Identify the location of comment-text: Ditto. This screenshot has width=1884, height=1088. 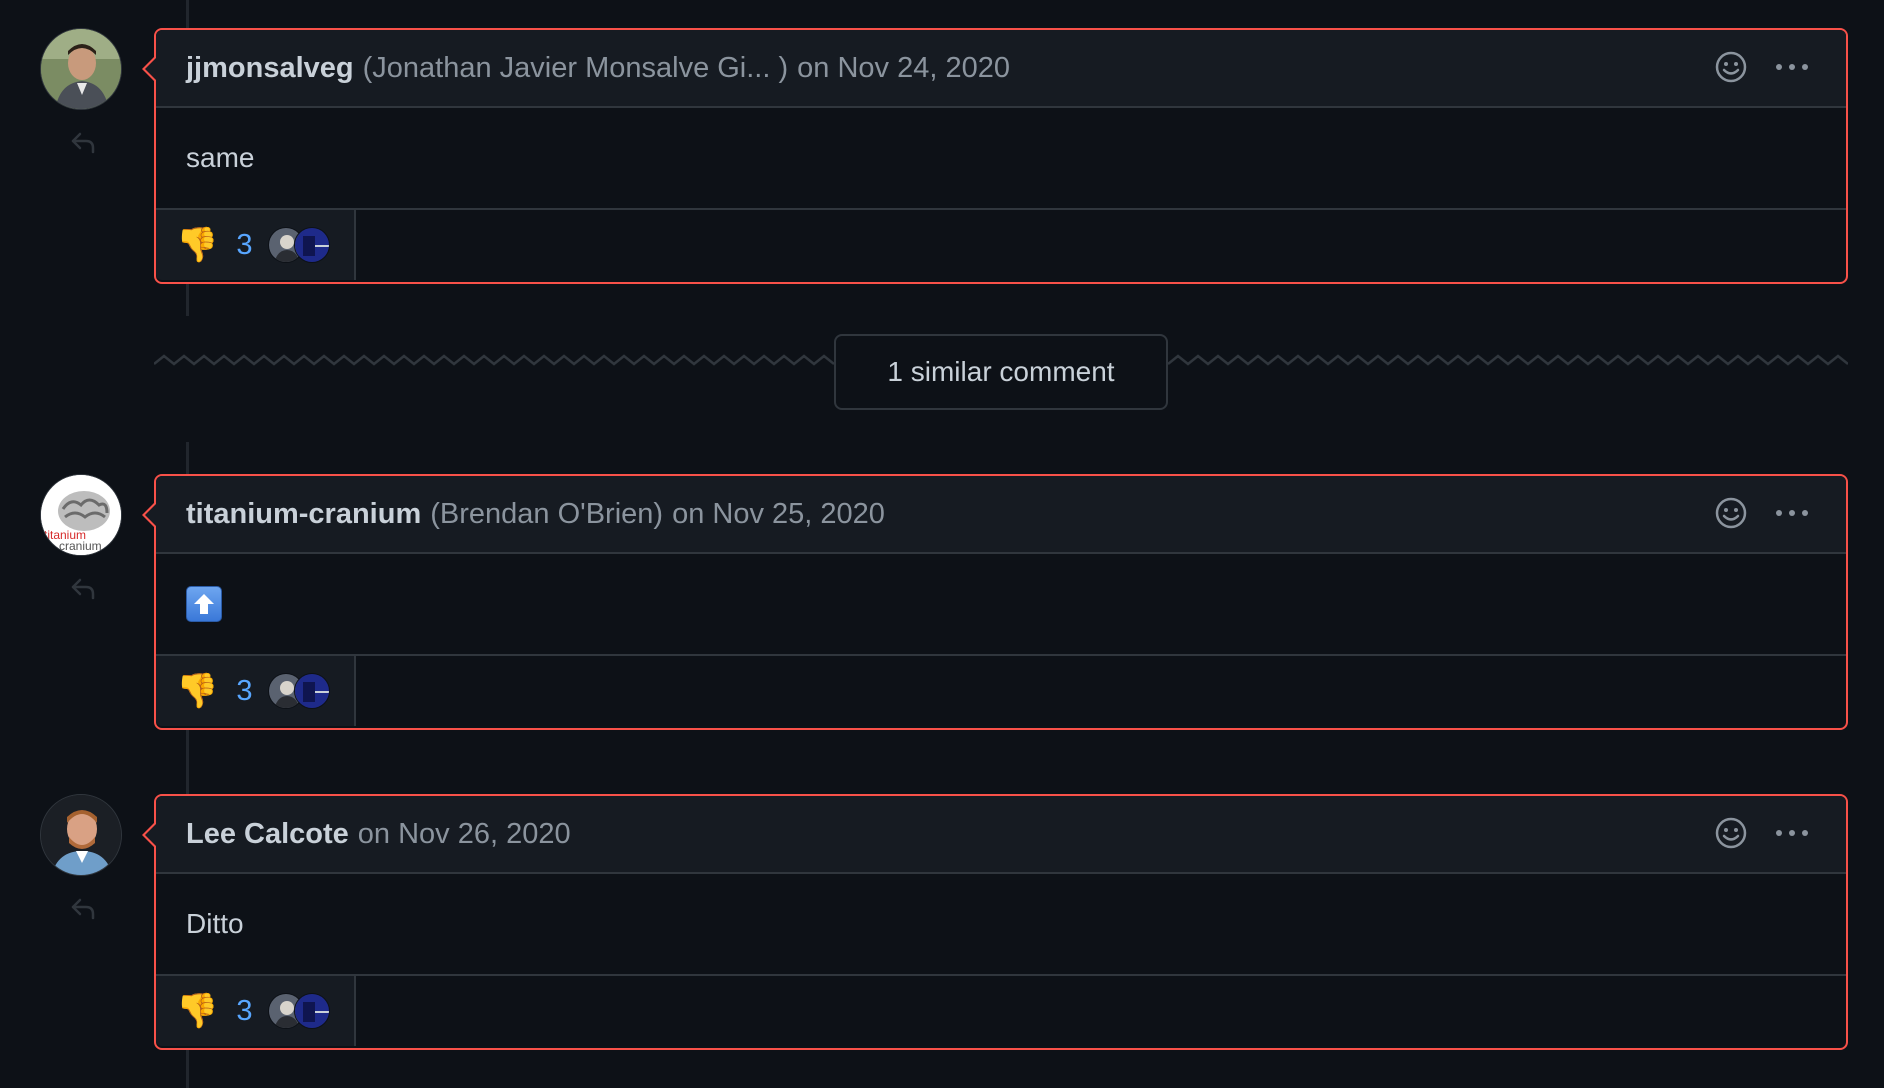
(215, 923).